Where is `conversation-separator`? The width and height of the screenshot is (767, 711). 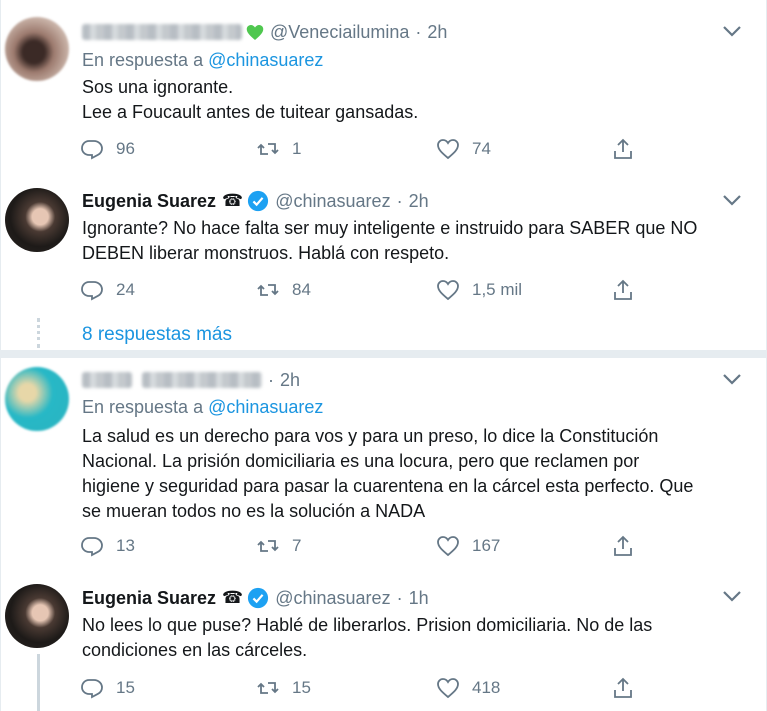
conversation-separator is located at coordinates (383, 354).